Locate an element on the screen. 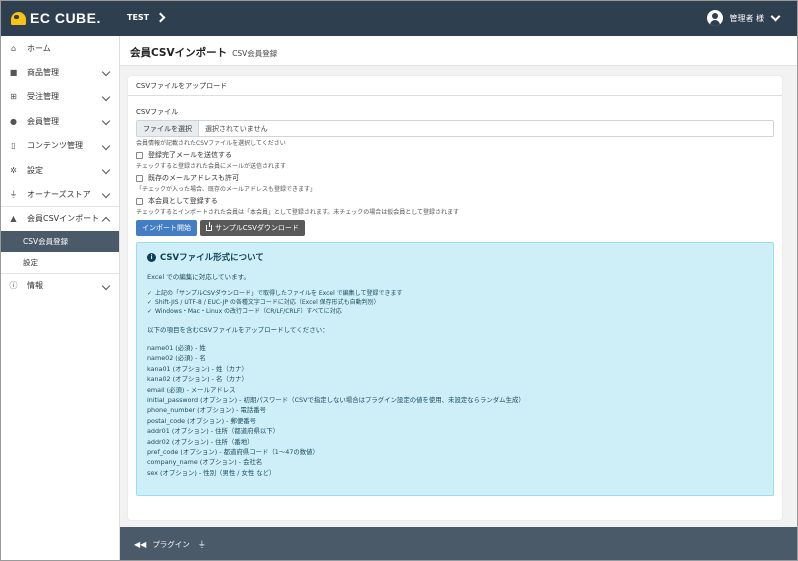 The height and width of the screenshot is (561, 798). info-title-text: CSVファイル形式について is located at coordinates (212, 258).